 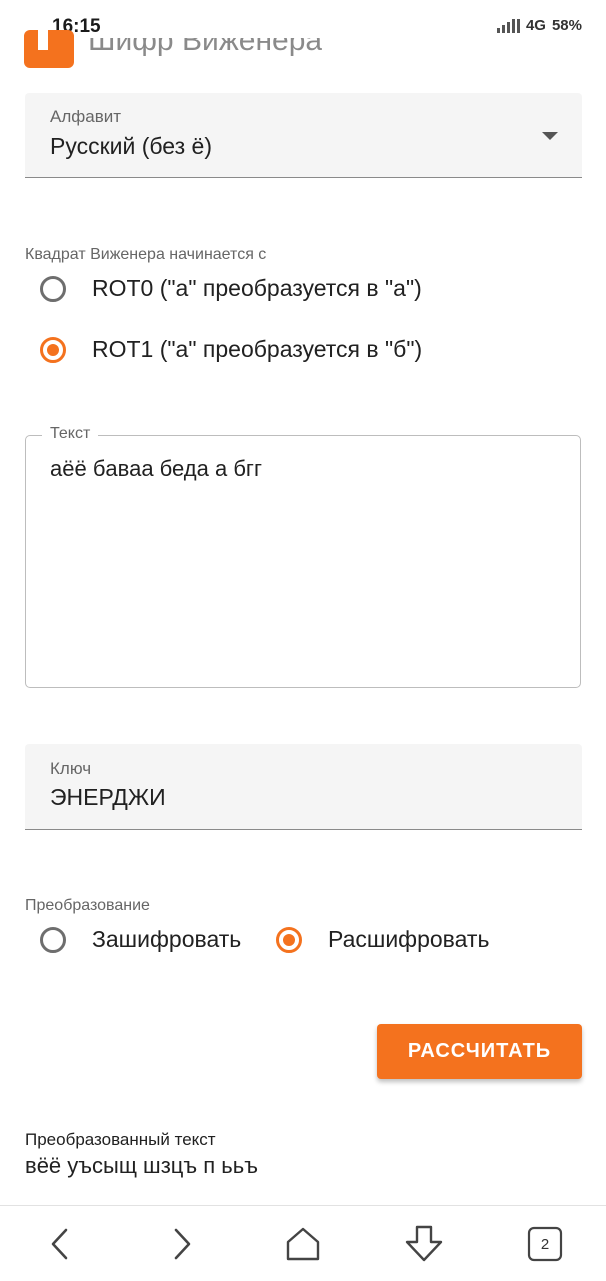 What do you see at coordinates (43, 40) in the screenshot?
I see `logo-mark` at bounding box center [43, 40].